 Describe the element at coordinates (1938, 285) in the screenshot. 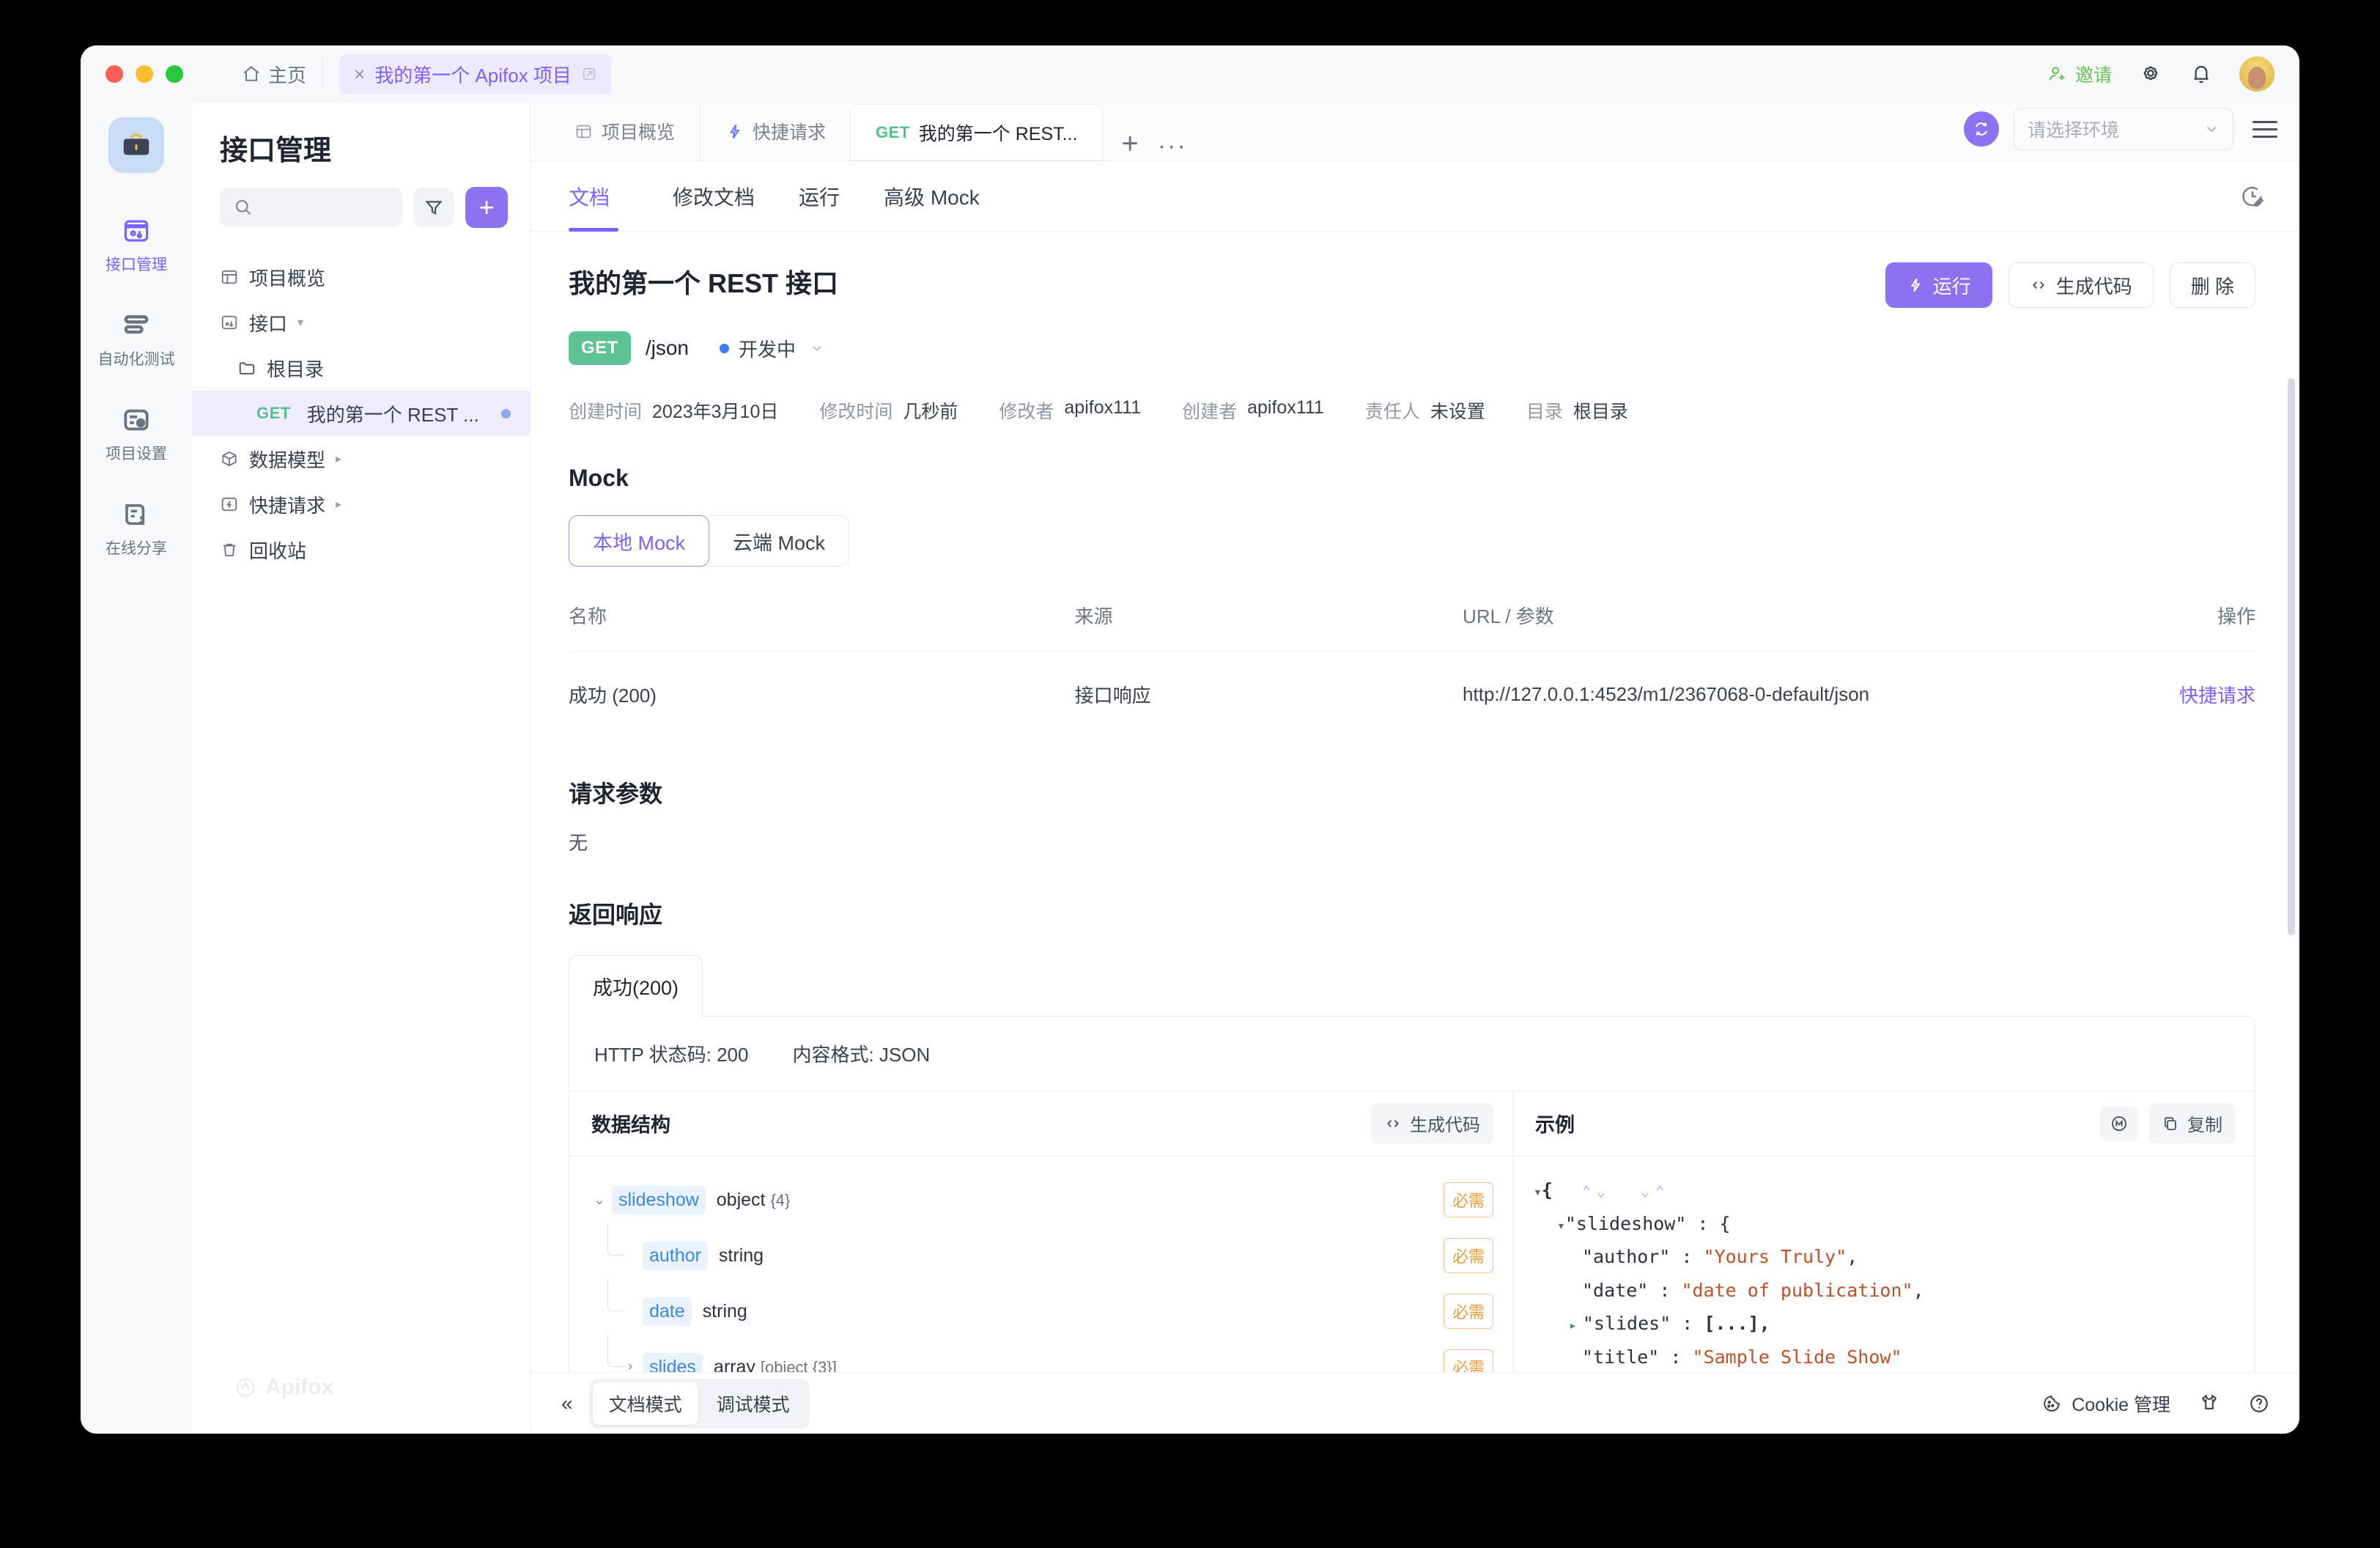

I see `run-button: 运行` at that location.